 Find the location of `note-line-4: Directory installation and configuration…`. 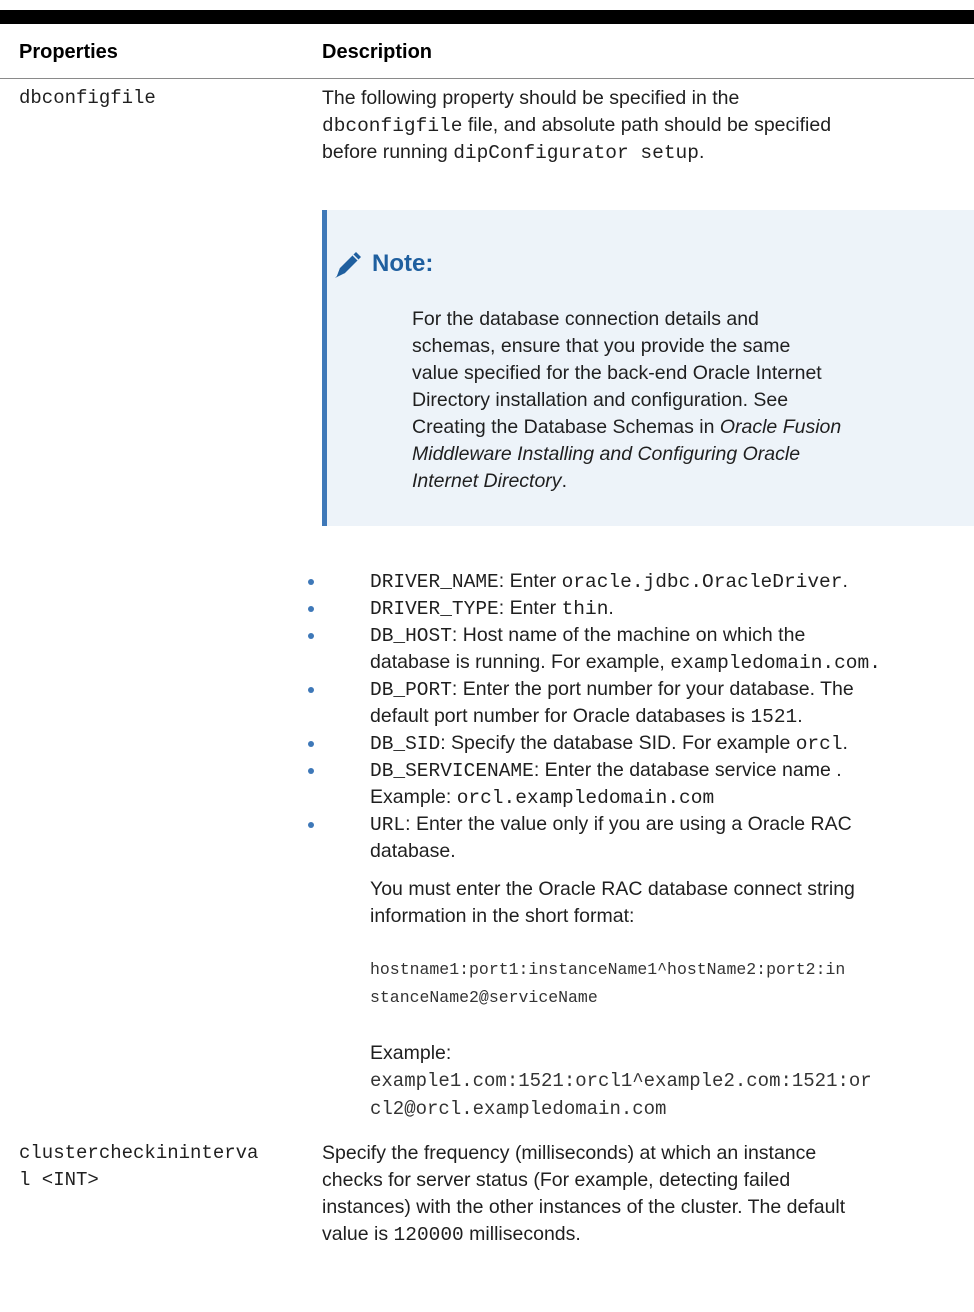

note-line-4: Directory installation and configuration… is located at coordinates (600, 400).